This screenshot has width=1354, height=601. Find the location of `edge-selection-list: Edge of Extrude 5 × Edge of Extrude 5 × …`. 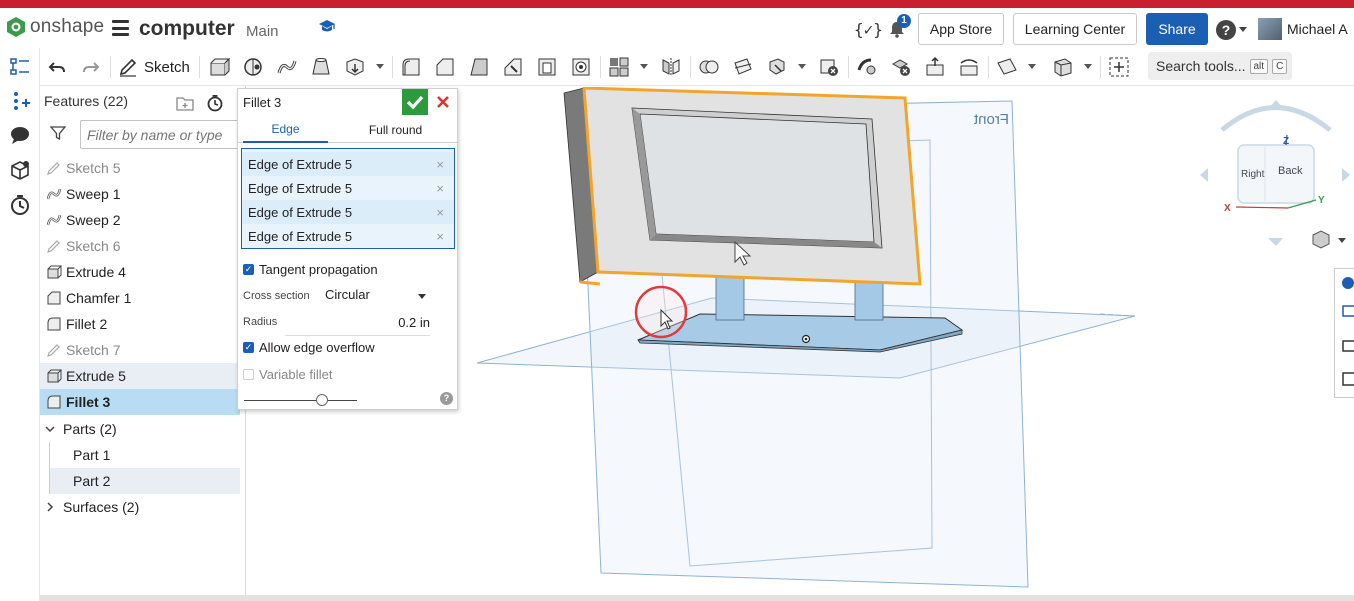

edge-selection-list: Edge of Extrude 5 × Edge of Extrude 5 × … is located at coordinates (348, 198).